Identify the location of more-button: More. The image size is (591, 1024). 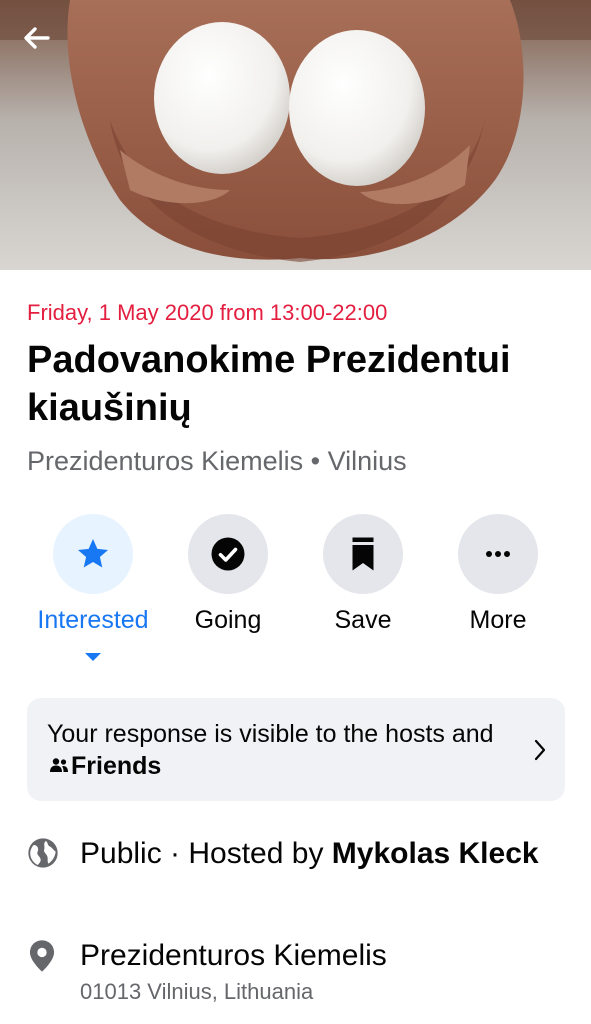
(498, 574).